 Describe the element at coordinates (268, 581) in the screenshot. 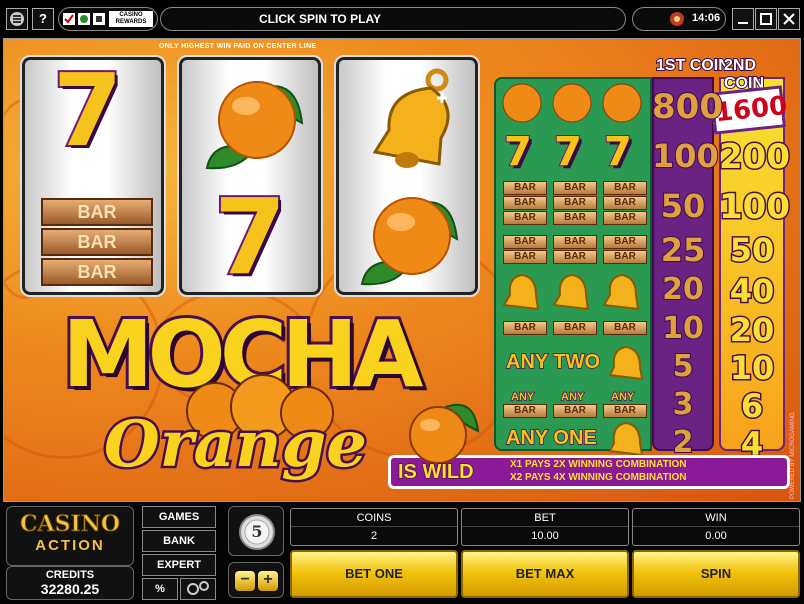

I see `coin-increase-button: +` at that location.